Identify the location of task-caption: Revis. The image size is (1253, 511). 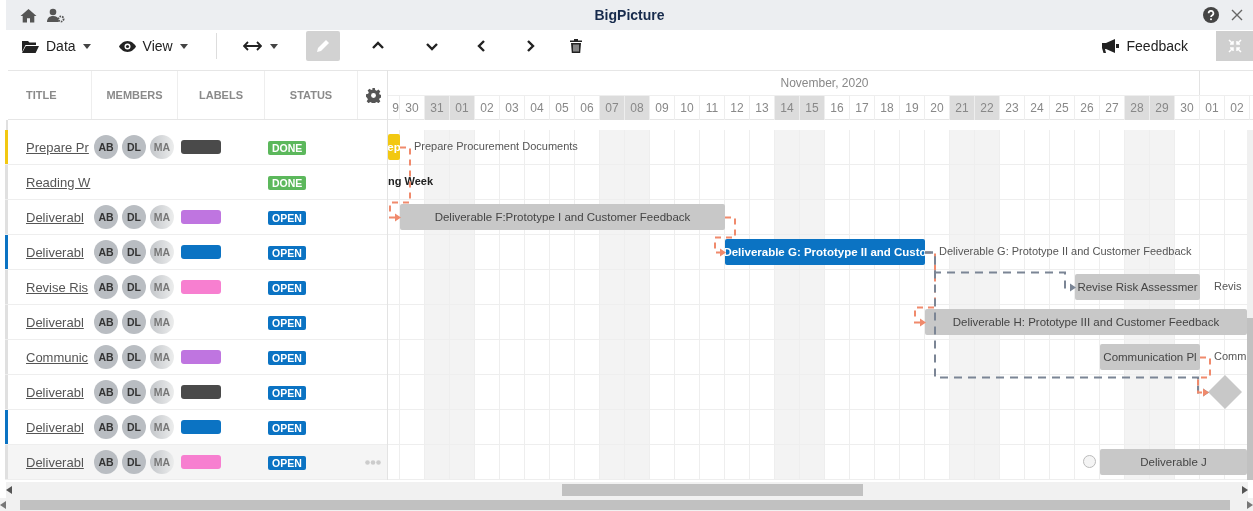
(1228, 286).